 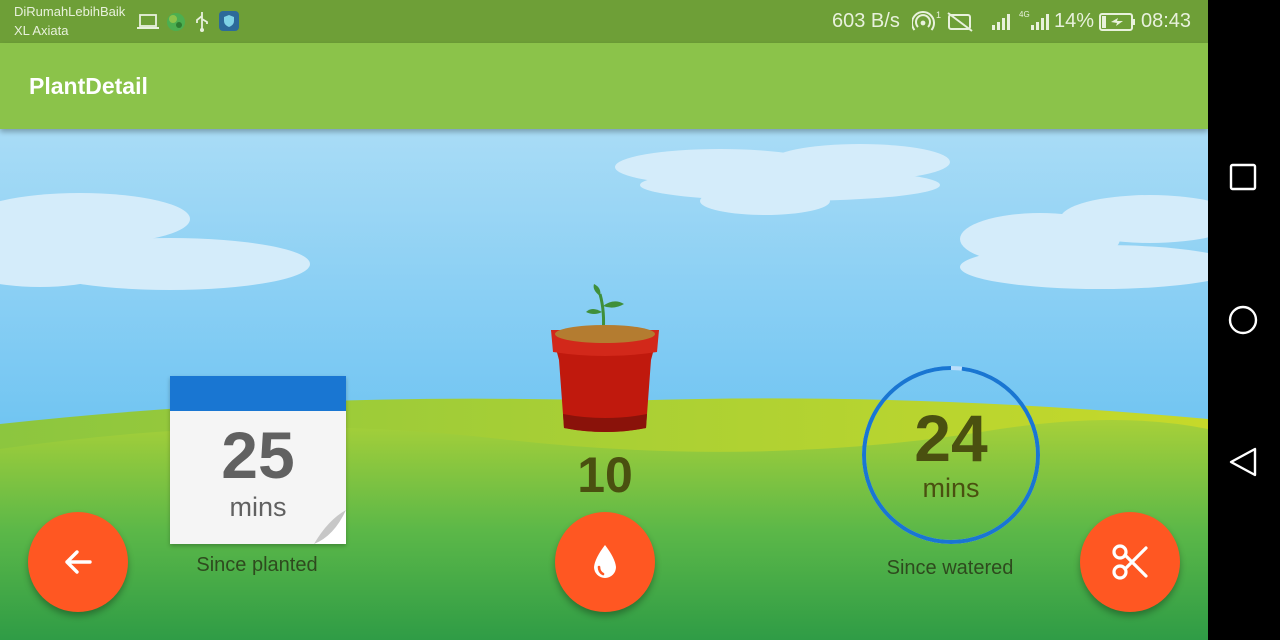 I want to click on water-button, so click(x=605, y=562).